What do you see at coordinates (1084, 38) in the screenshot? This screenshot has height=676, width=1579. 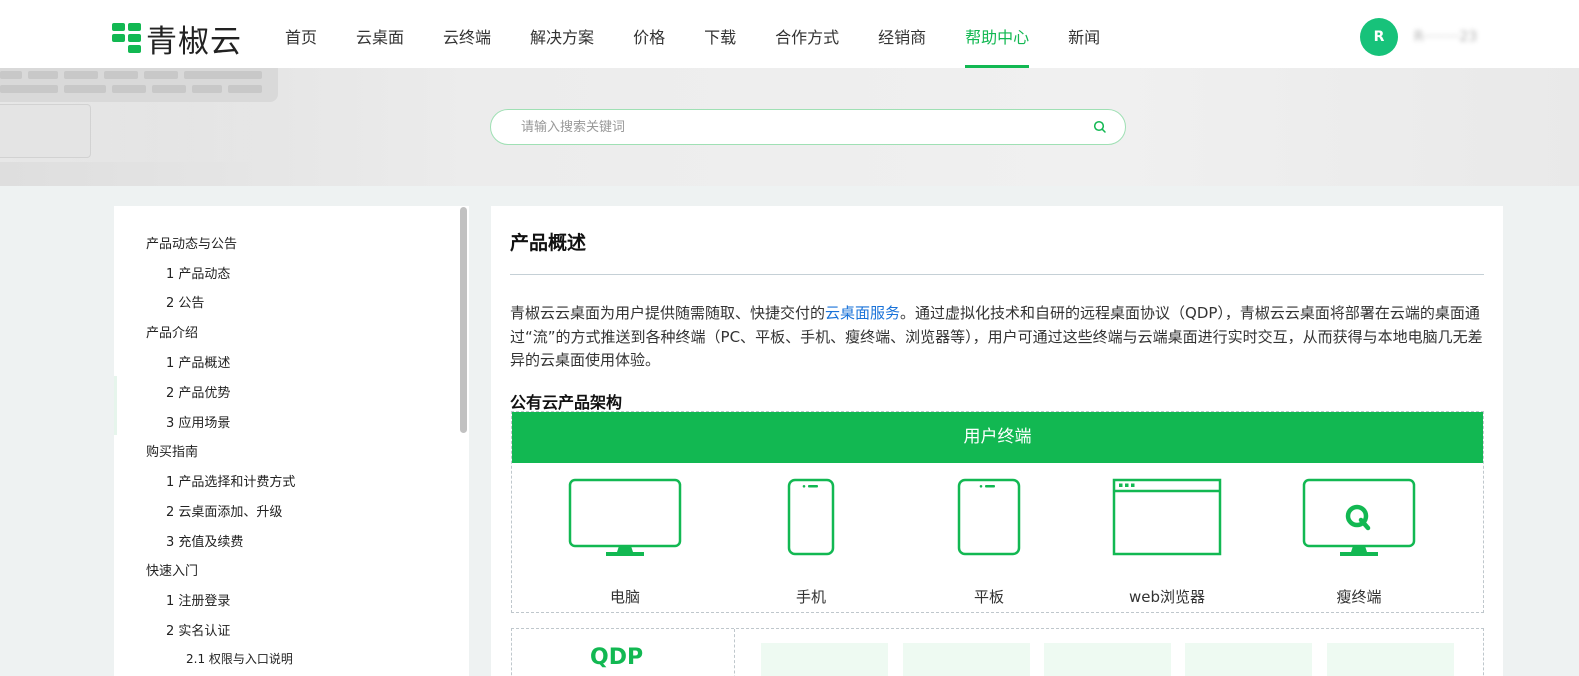 I see `nav-news: 新闻` at bounding box center [1084, 38].